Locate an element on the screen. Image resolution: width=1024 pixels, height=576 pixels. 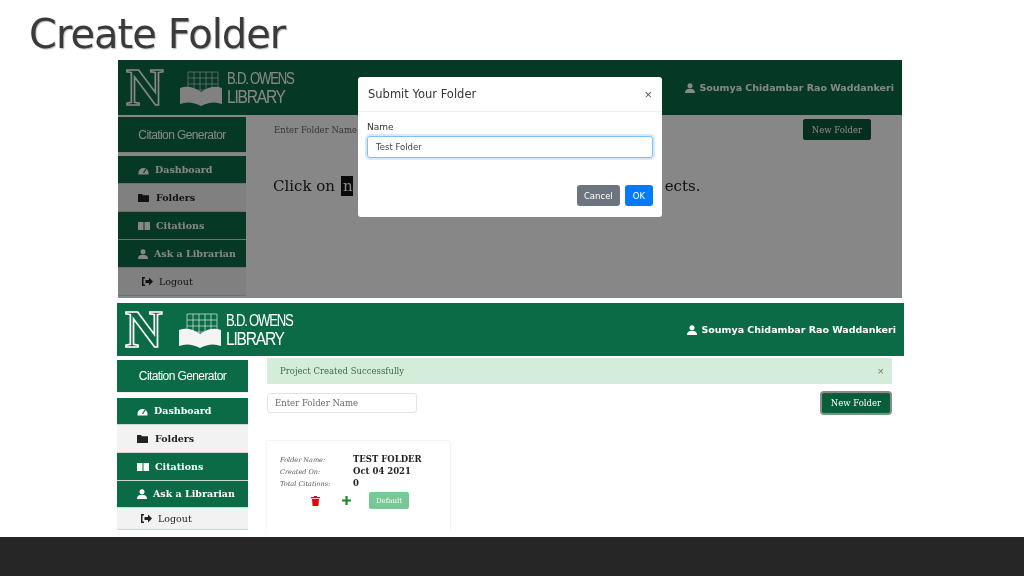
modal-title: Submit Your Folder is located at coordinates (422, 94).